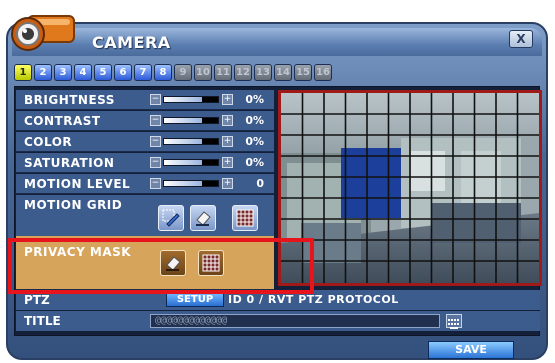 The height and width of the screenshot is (363, 555). I want to click on color-value: 0%, so click(254, 141).